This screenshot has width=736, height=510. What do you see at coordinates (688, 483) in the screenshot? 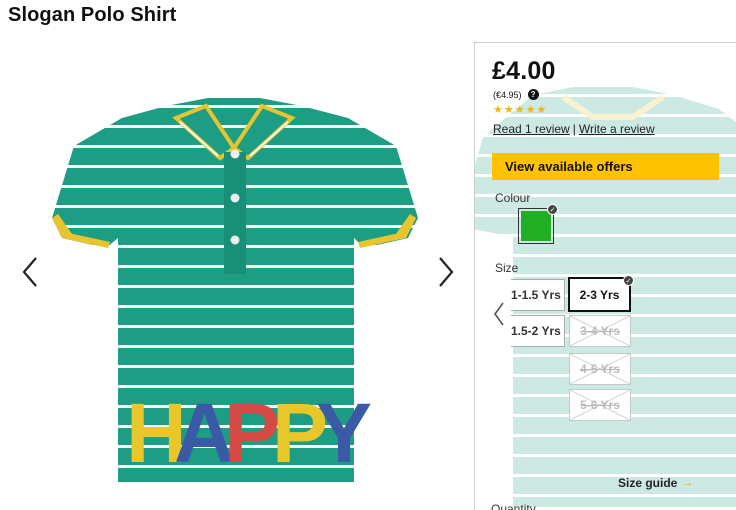
I see `arrow-right-icon: →` at bounding box center [688, 483].